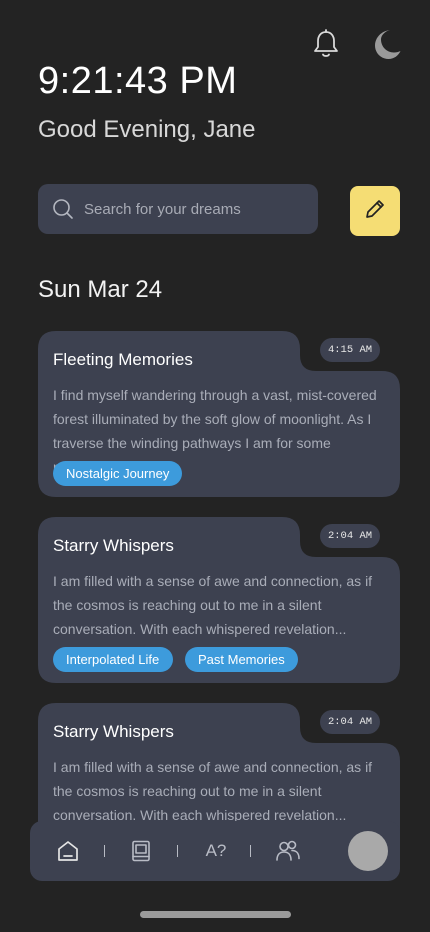 The image size is (430, 932). What do you see at coordinates (68, 851) in the screenshot?
I see `home-icon` at bounding box center [68, 851].